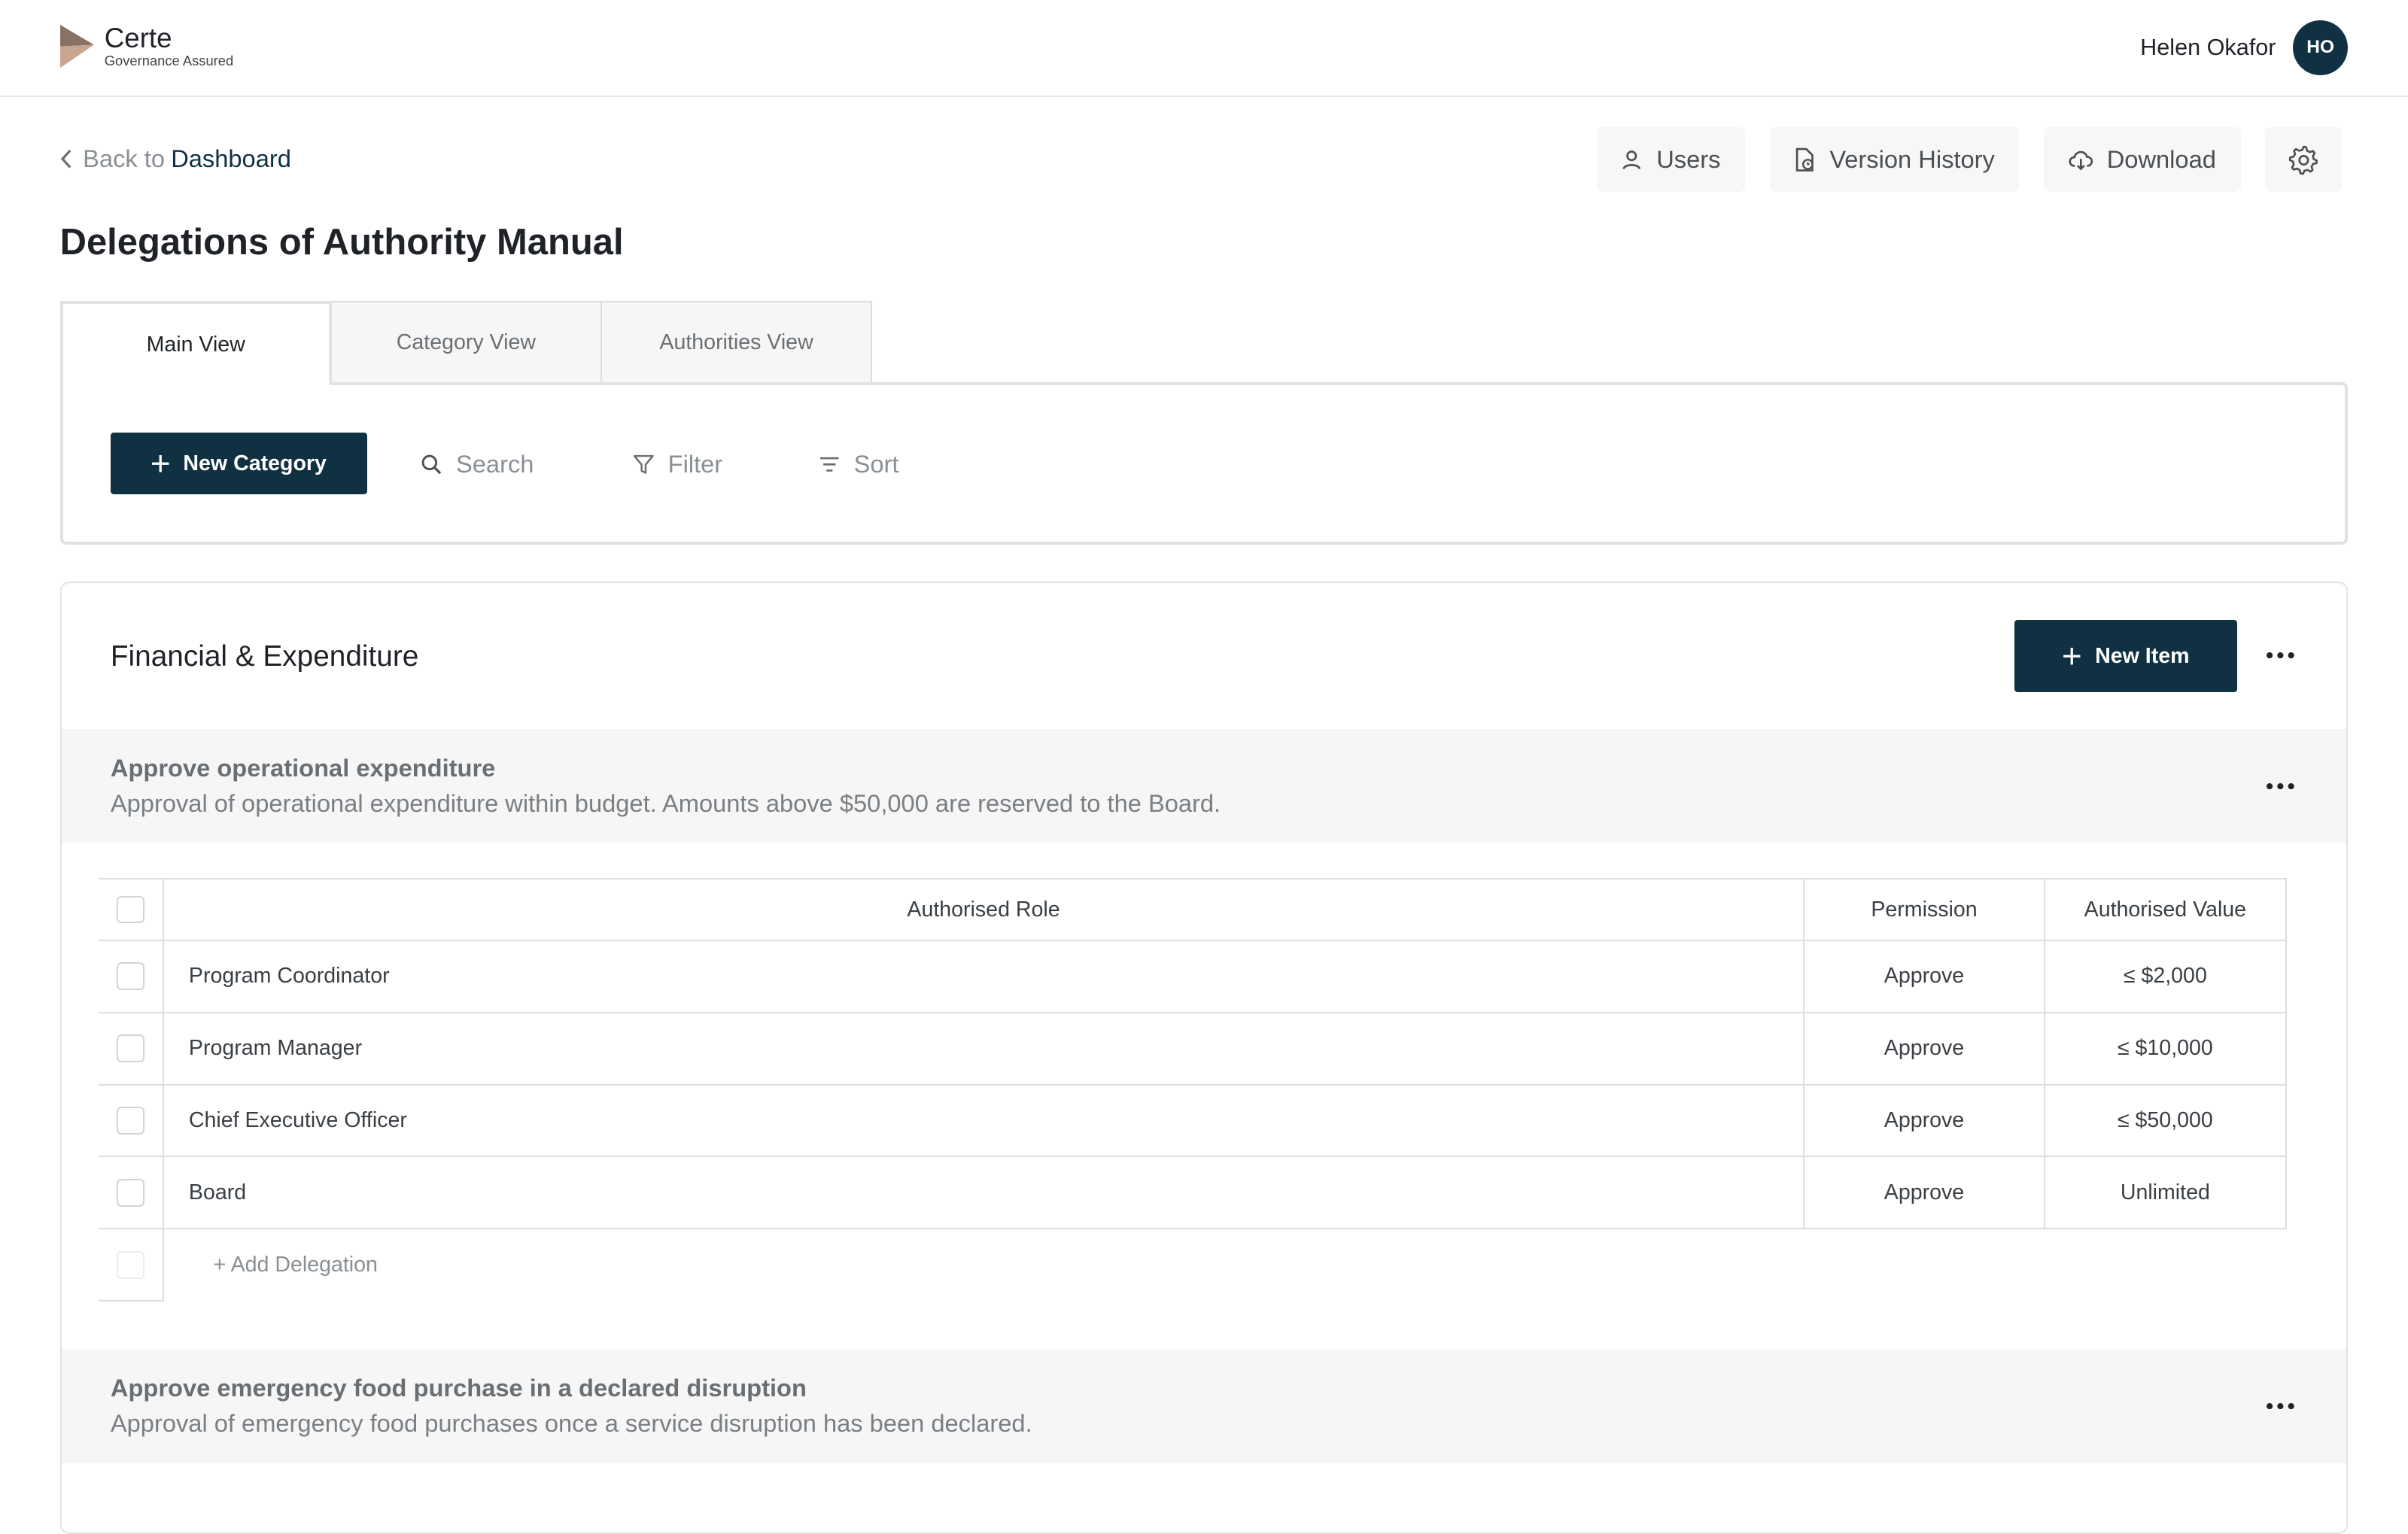 The width and height of the screenshot is (2408, 1534). I want to click on select-all-checkbox, so click(130, 909).